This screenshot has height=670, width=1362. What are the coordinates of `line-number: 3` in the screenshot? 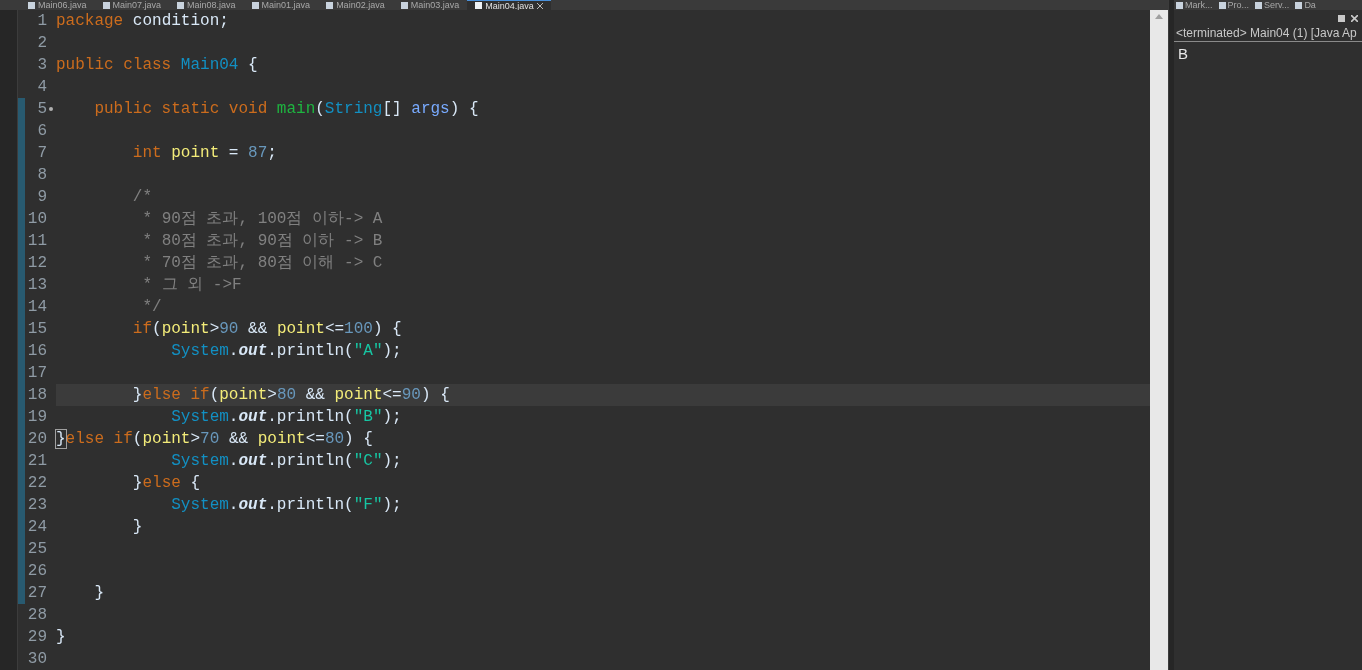 It's located at (42, 65).